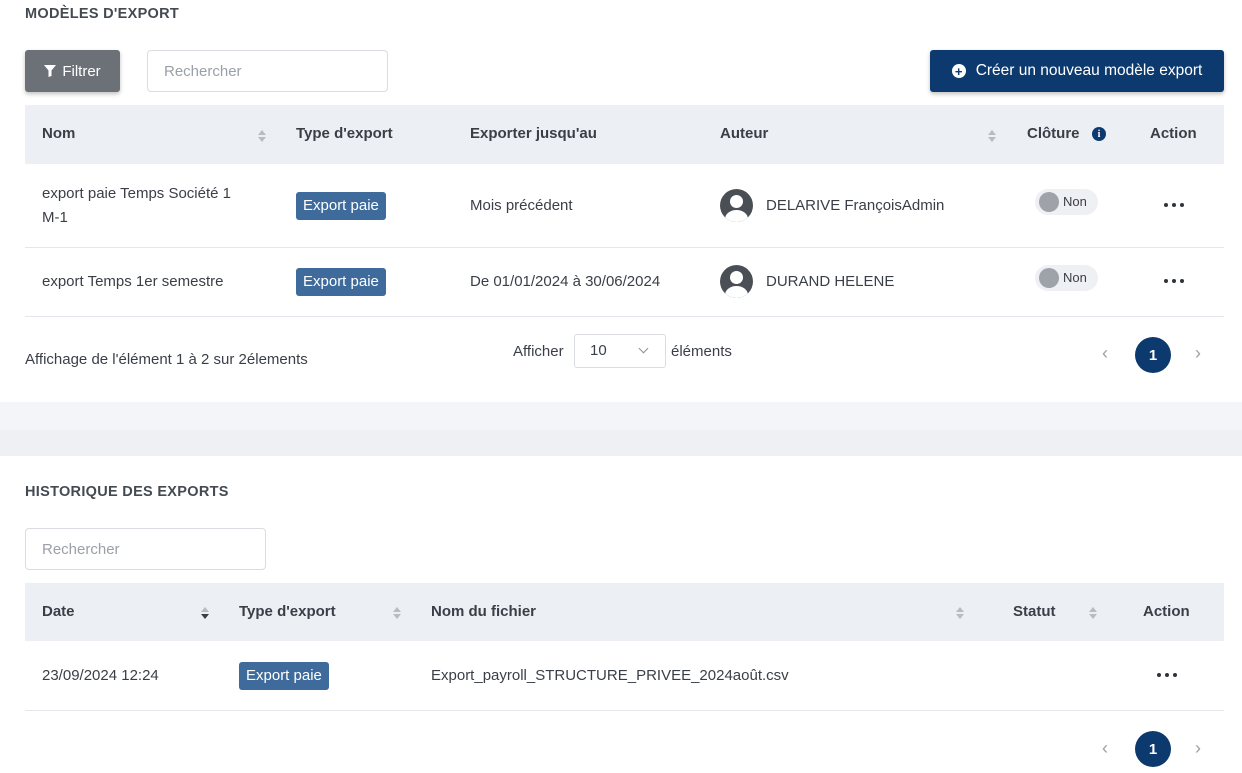 This screenshot has height=773, width=1242. What do you see at coordinates (855, 205) in the screenshot?
I see `author-name: DELARIVE FrançoisAdmin` at bounding box center [855, 205].